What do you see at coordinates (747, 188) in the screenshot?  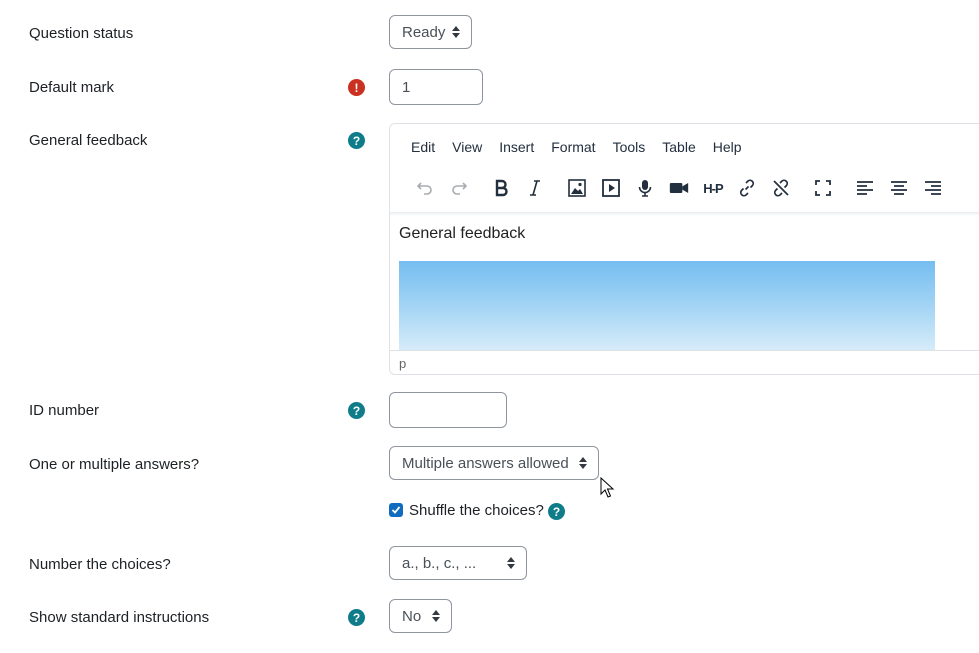 I see `link-icon` at bounding box center [747, 188].